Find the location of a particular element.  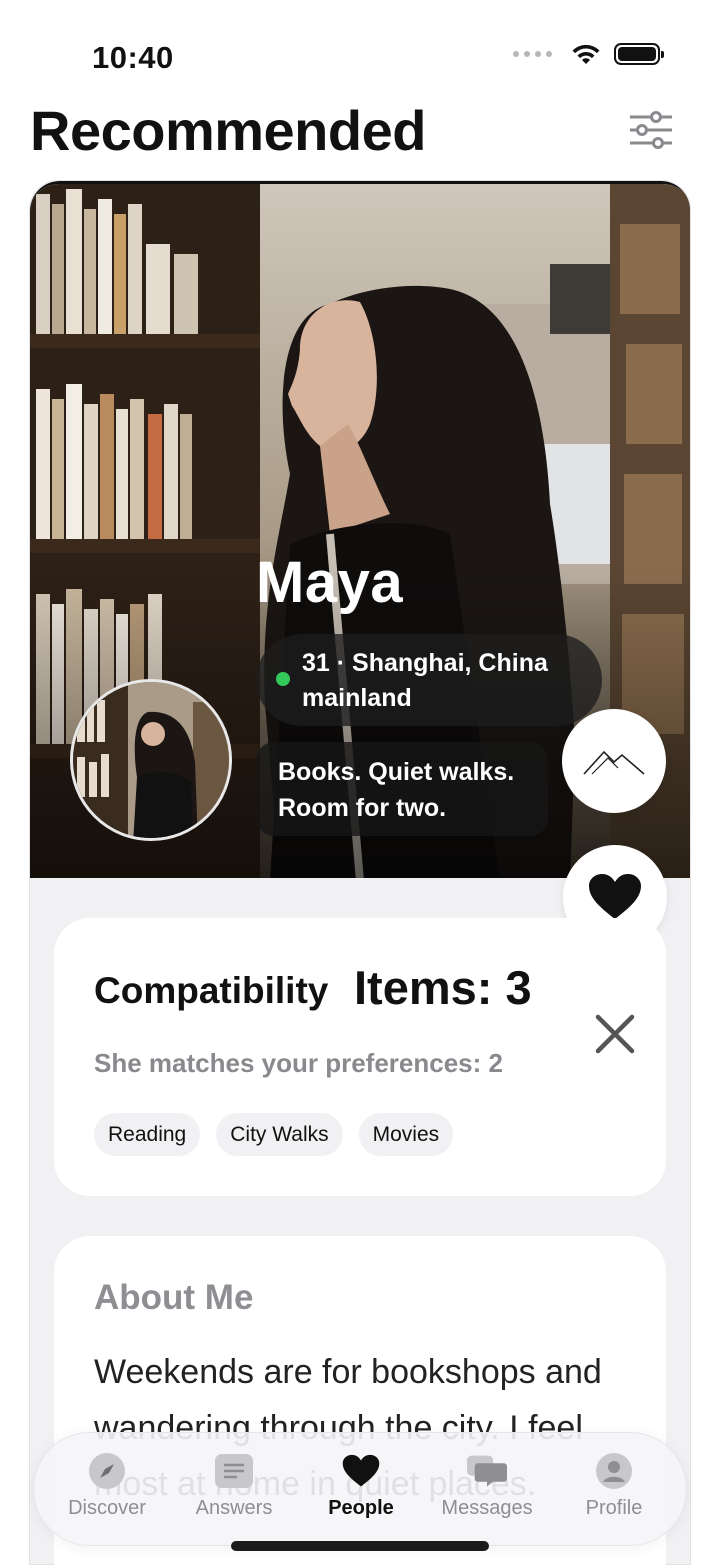

about-title: About Me is located at coordinates (174, 1297).